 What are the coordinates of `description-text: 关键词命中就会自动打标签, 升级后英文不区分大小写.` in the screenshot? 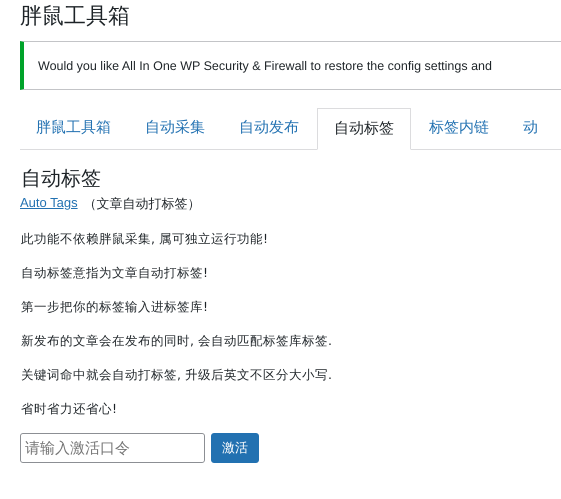 It's located at (177, 375).